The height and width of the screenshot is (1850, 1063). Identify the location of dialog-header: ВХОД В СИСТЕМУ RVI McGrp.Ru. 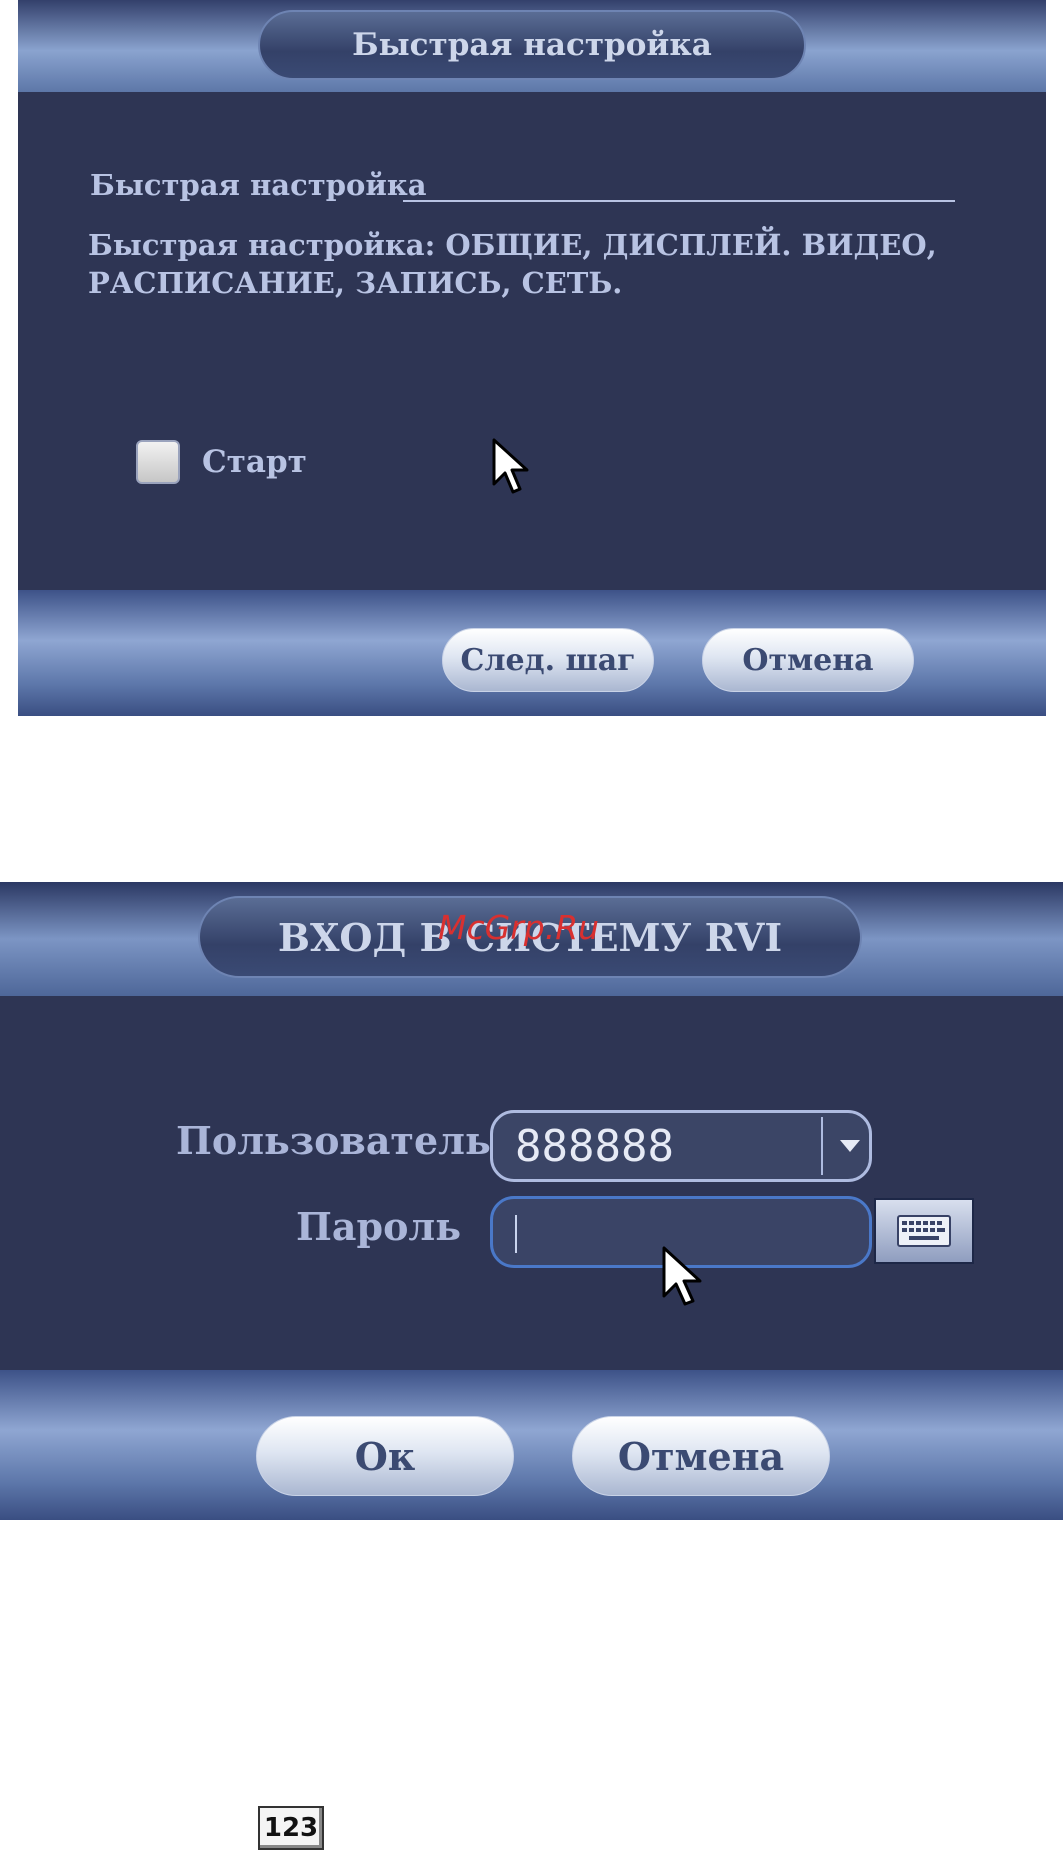
(531, 939).